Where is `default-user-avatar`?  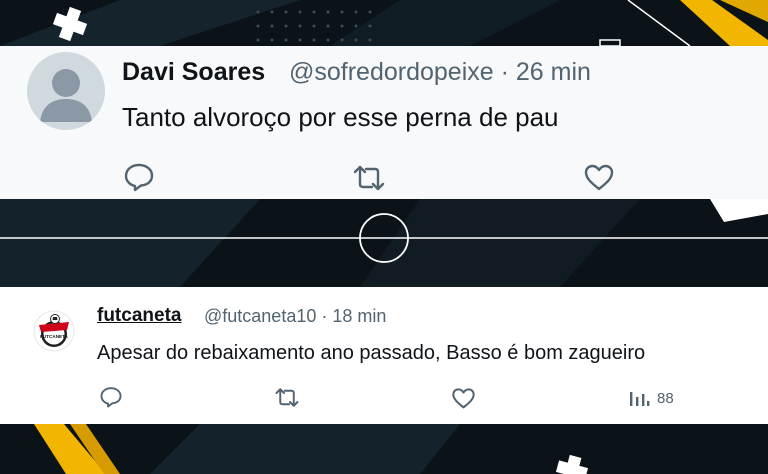 default-user-avatar is located at coordinates (66, 91).